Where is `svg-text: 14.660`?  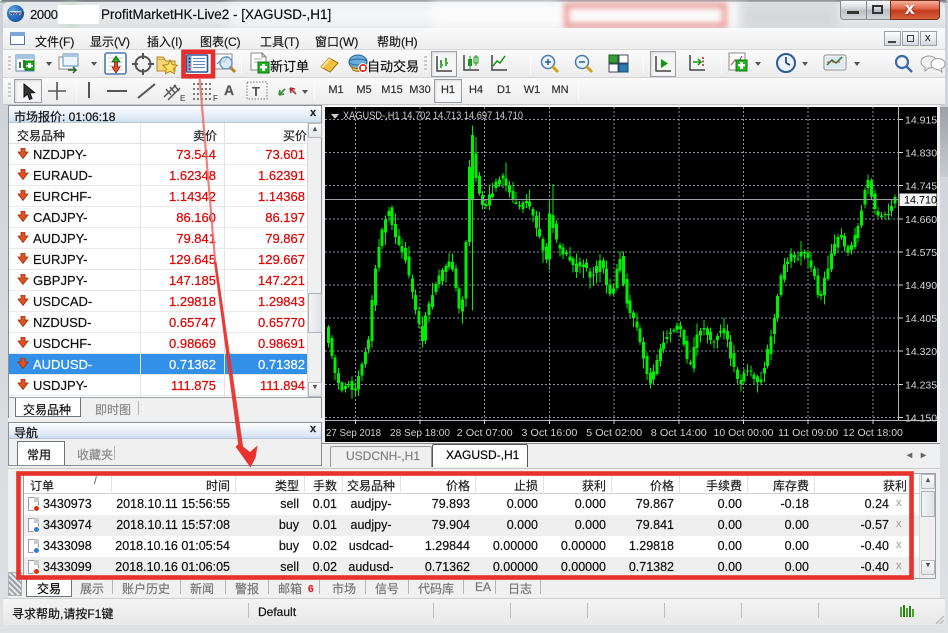 svg-text: 14.660 is located at coordinates (921, 220).